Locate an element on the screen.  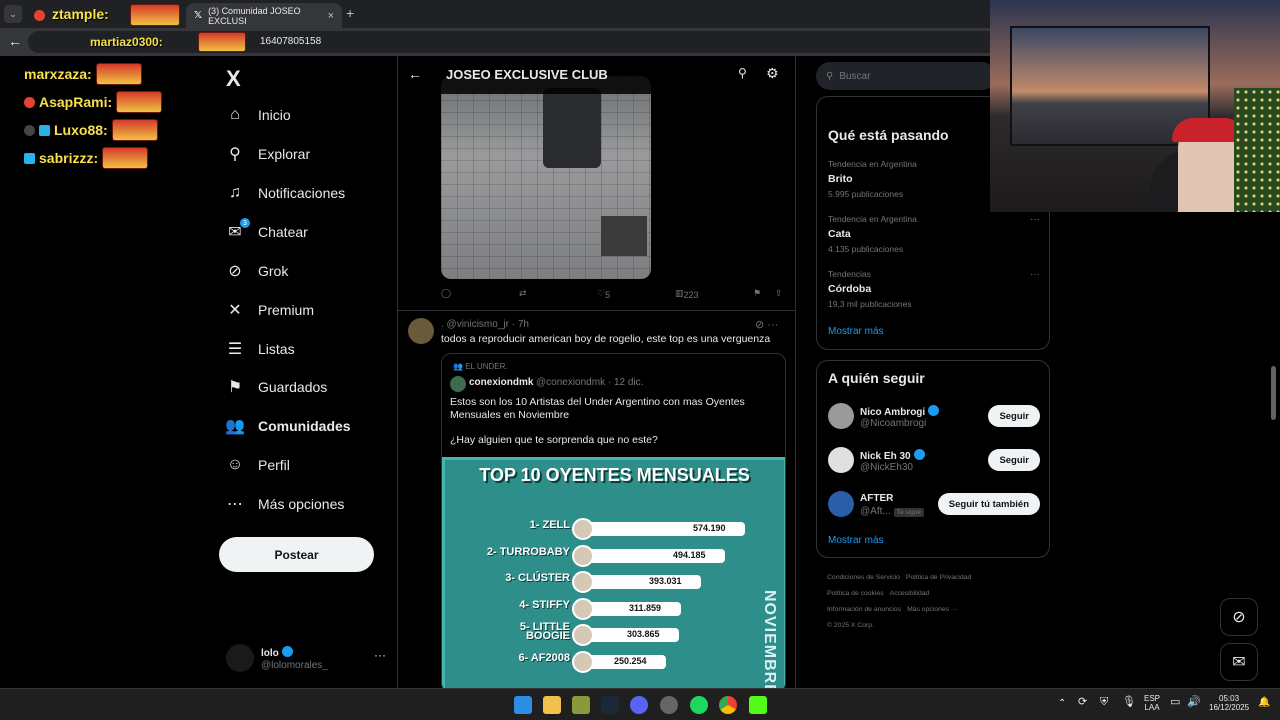
chart-category-label: 6- AF2008 is located at coordinates (544, 657).